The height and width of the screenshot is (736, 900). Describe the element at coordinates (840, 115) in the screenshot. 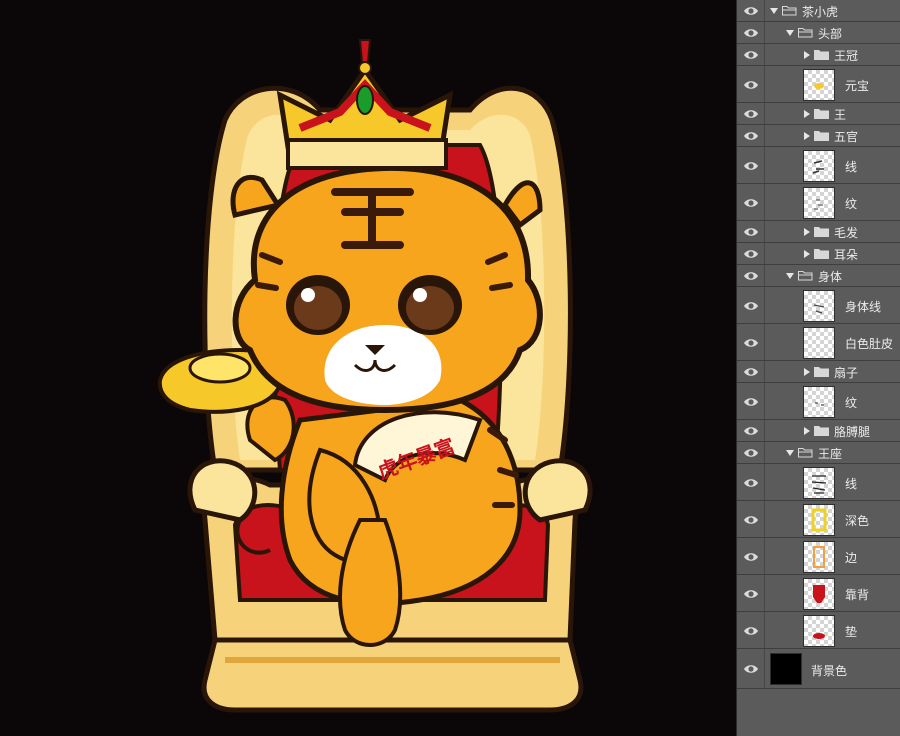

I see `layer-group-name: 王` at that location.